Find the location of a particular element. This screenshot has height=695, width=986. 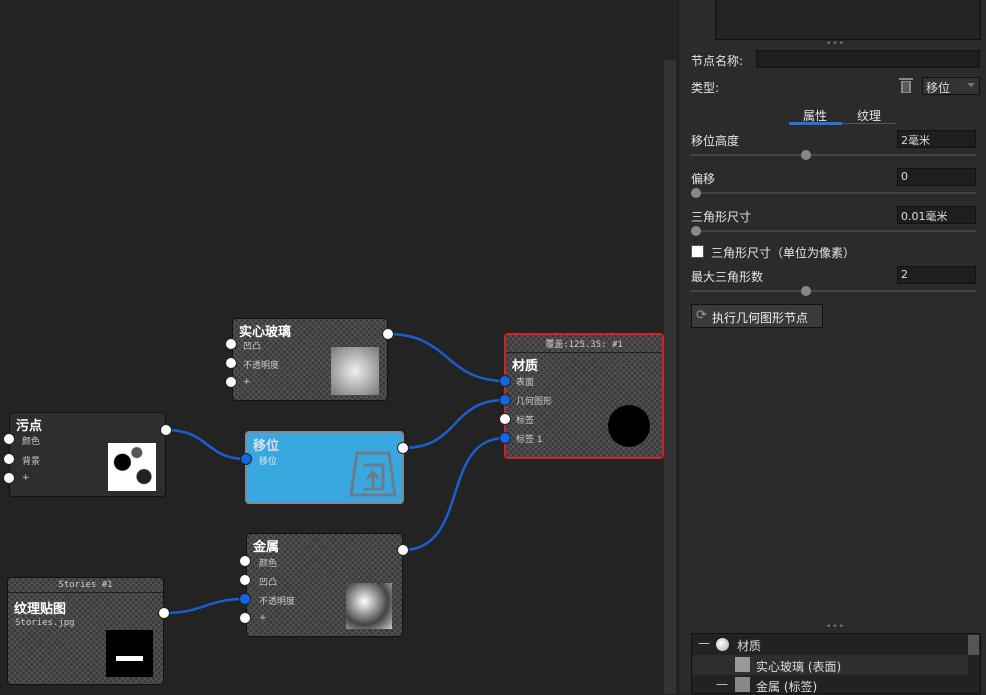

port-label: 表面 is located at coordinates (525, 383).